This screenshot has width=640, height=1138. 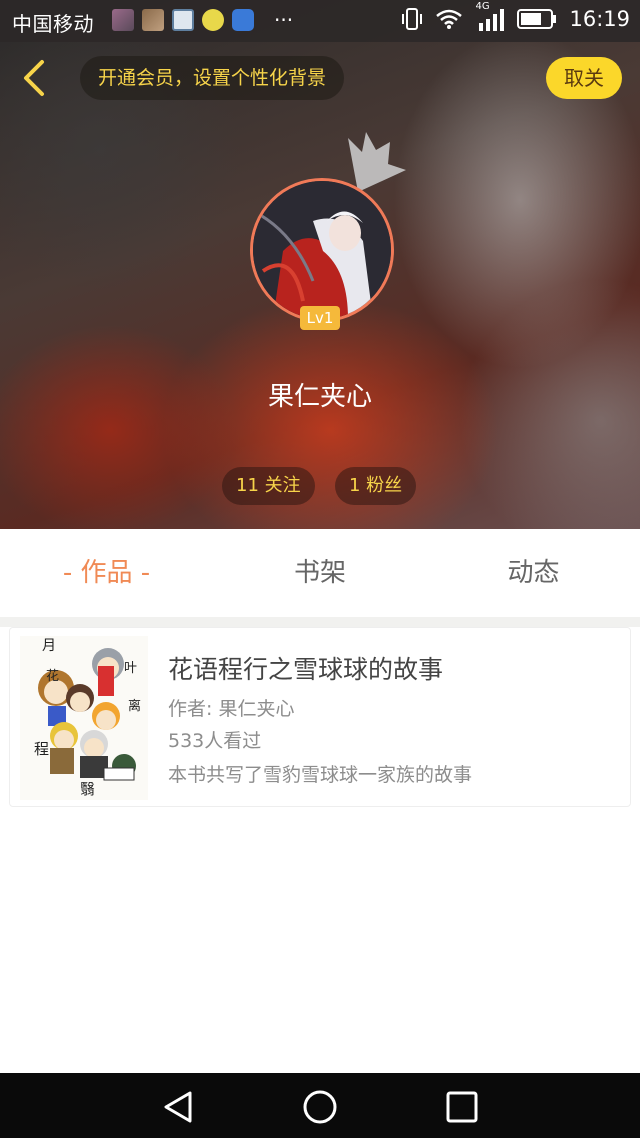 I want to click on notification-icons, so click(x=183, y=20).